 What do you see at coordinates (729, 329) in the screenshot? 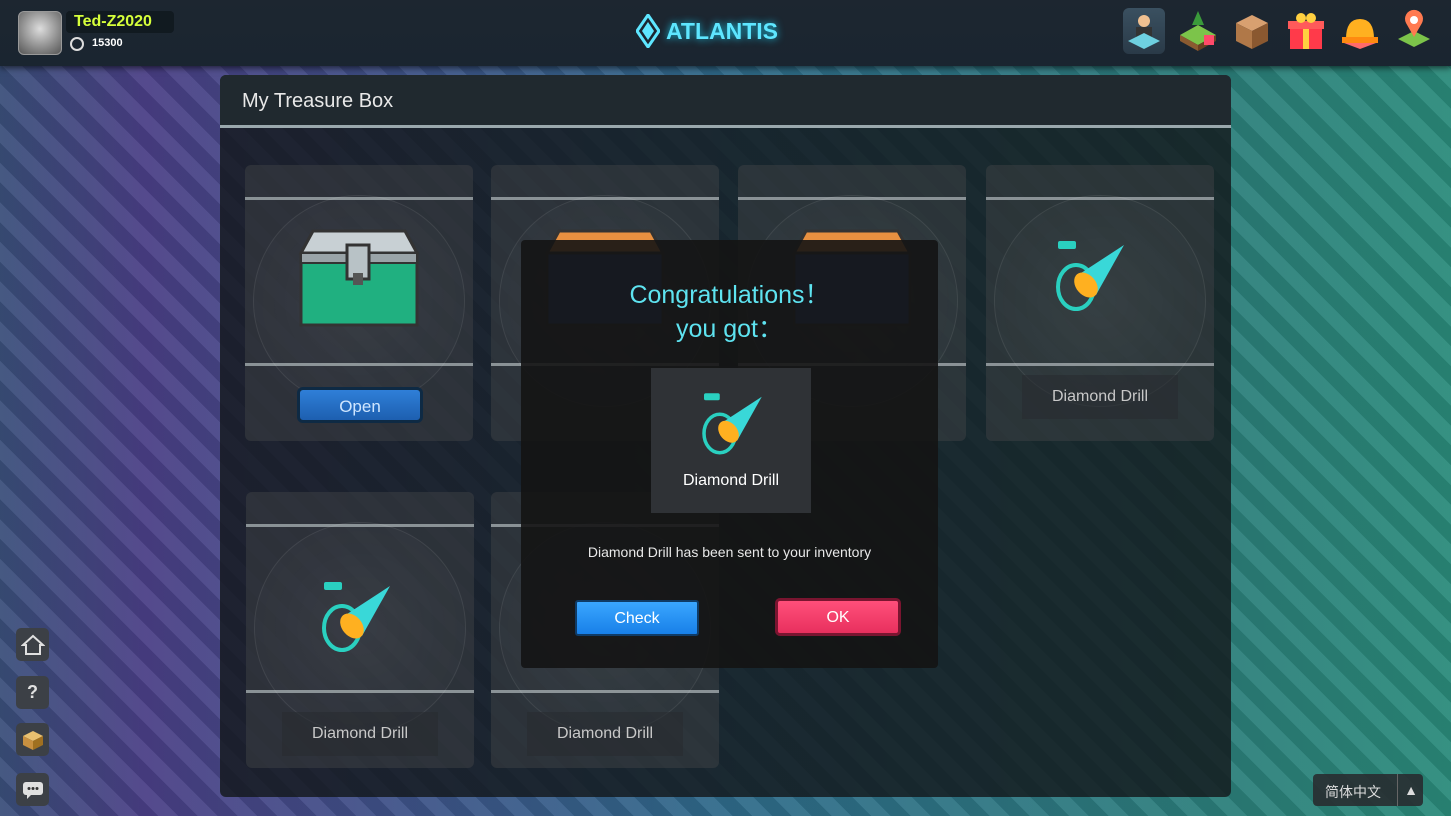
I see `congrats-line2: you got：` at bounding box center [729, 329].